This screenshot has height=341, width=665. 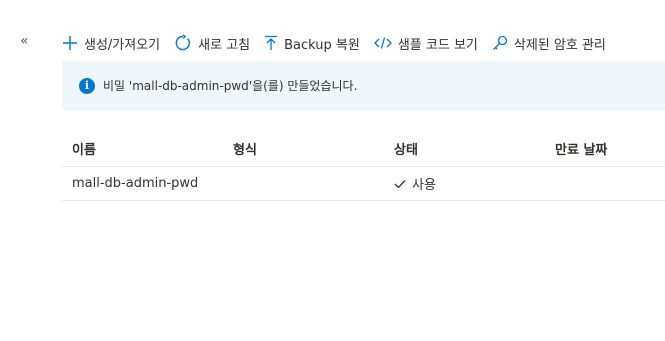 I want to click on manage-deleted-secrets-button: 삭제된 암호 관리, so click(x=549, y=43).